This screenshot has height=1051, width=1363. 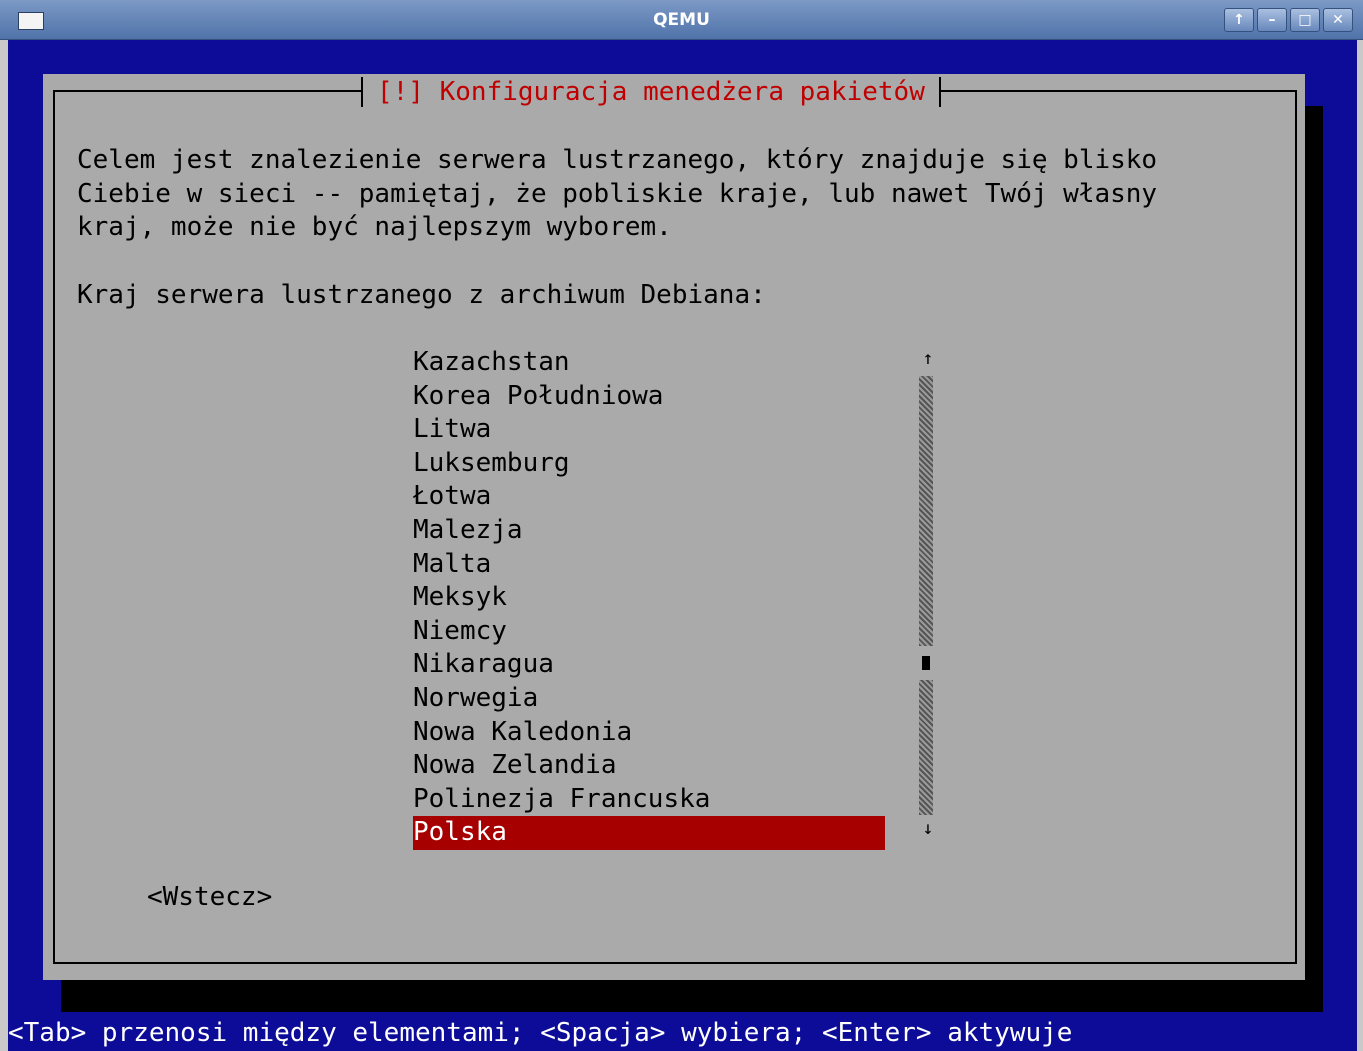 What do you see at coordinates (649, 665) in the screenshot?
I see `country-item: Nikaragua` at bounding box center [649, 665].